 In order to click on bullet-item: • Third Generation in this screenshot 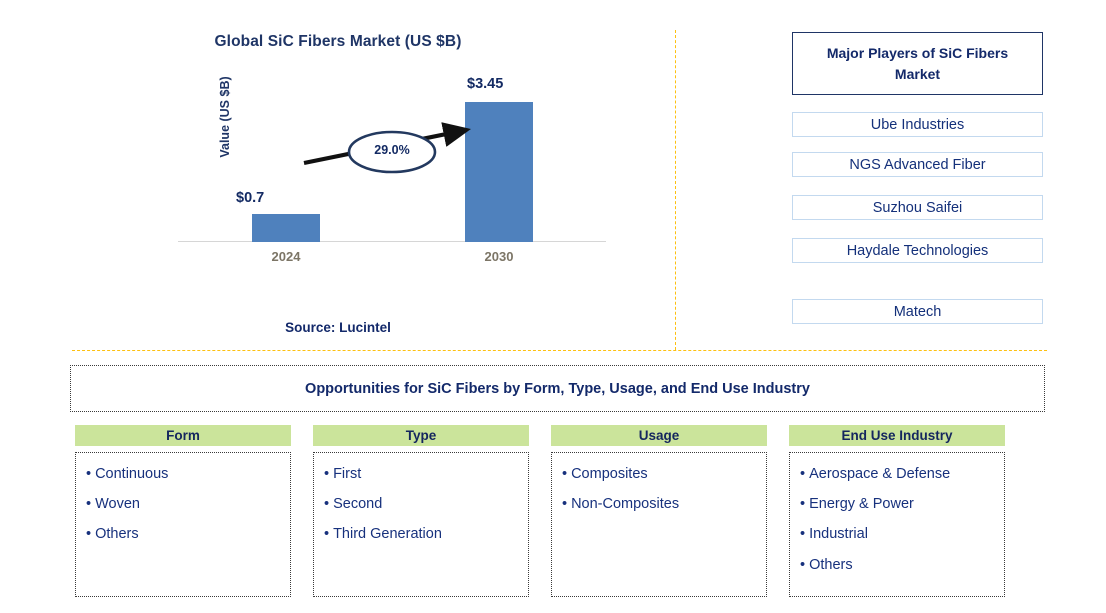, I will do `click(421, 534)`.